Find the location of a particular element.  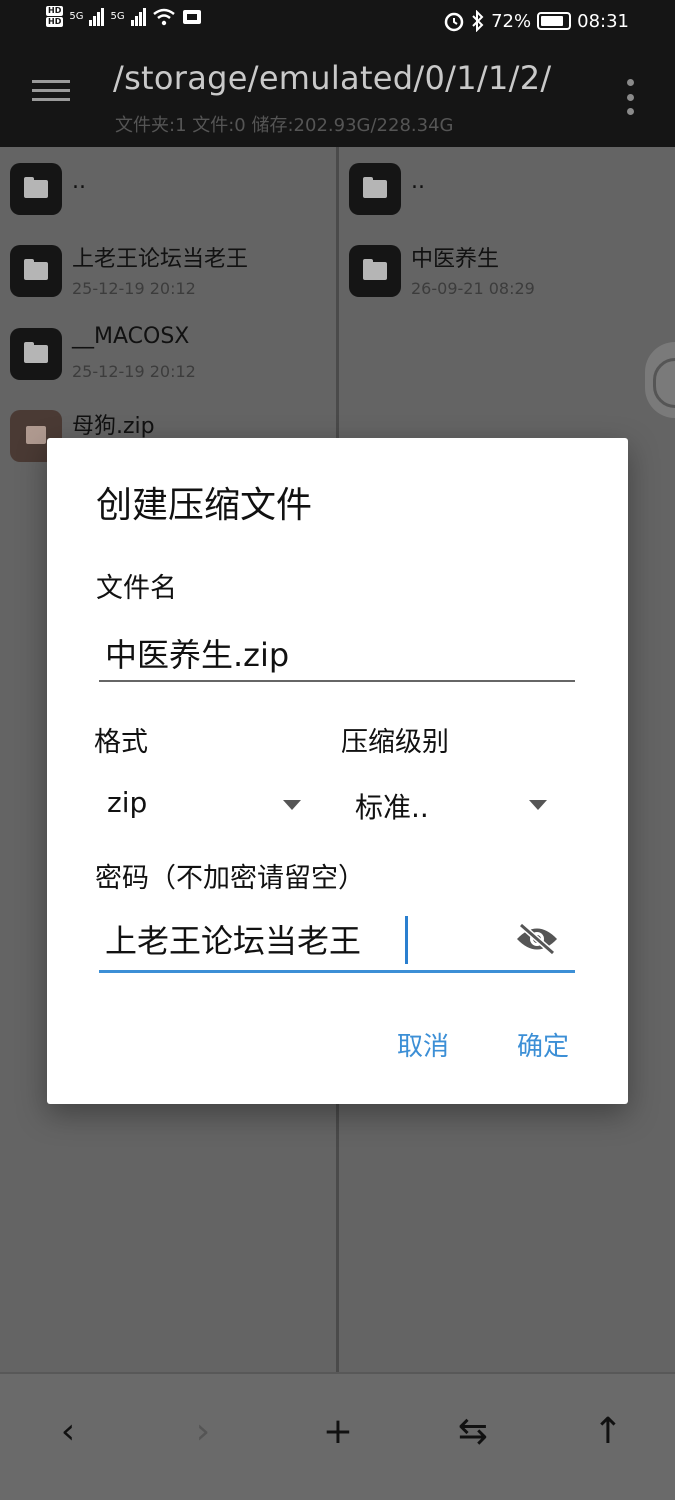

status-bar: HD HD 5G 5G 72% 08:31 is located at coordinates (337, 22).